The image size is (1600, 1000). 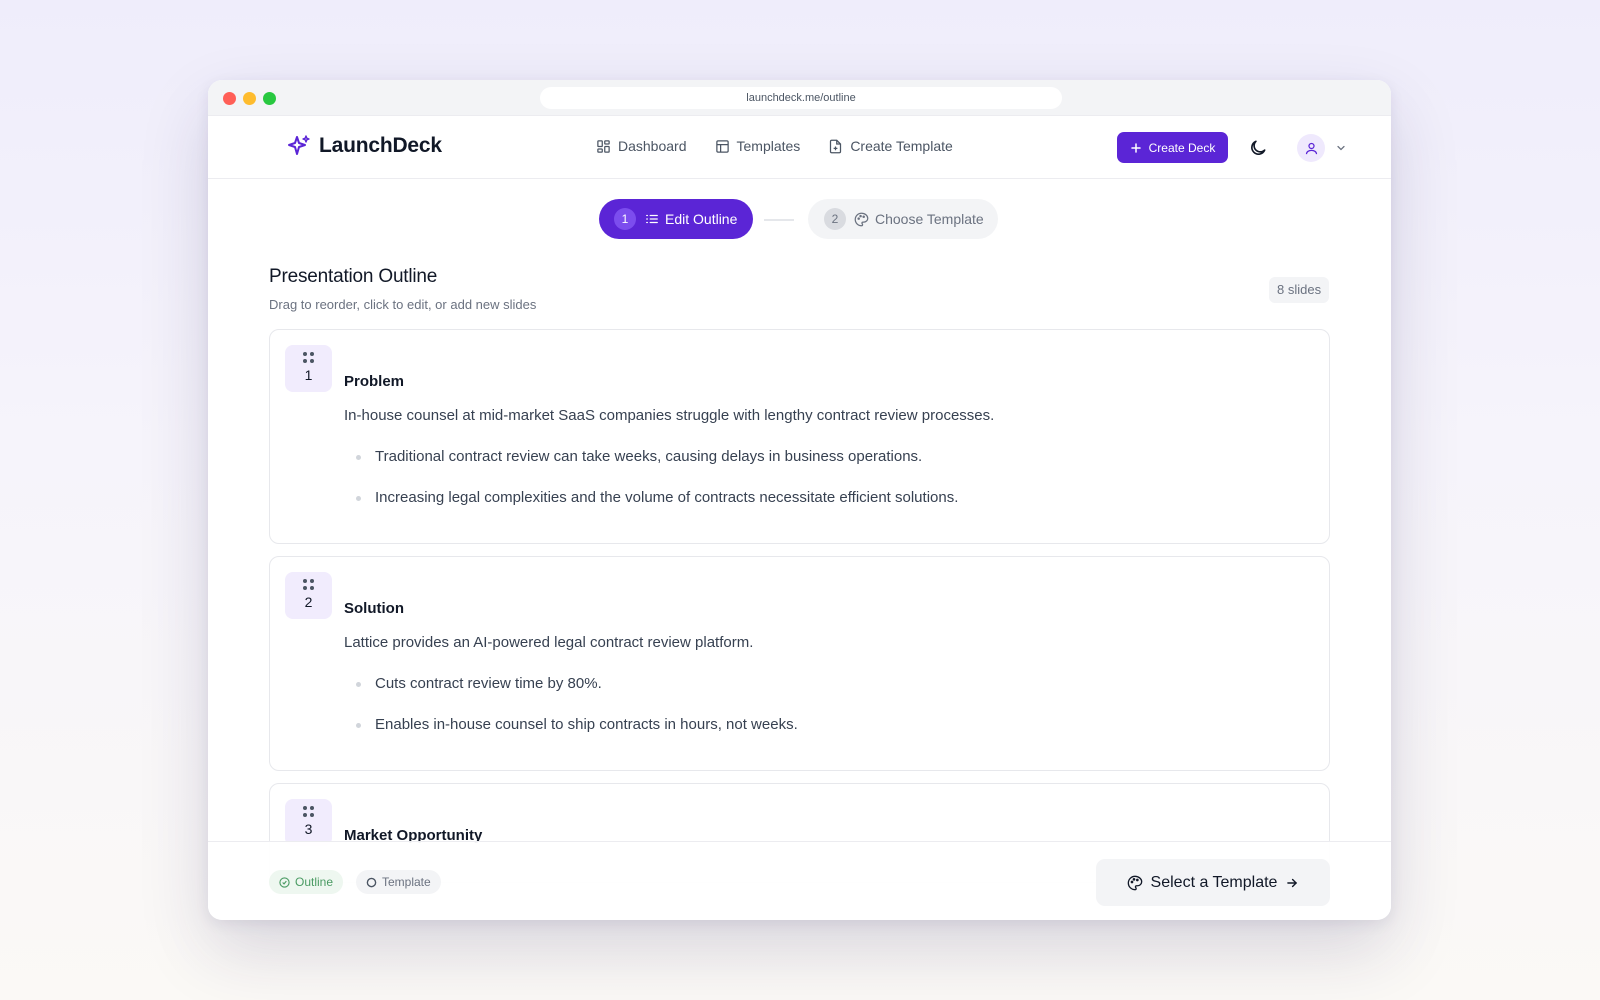 I want to click on step-choose-template: 2 Choose Template, so click(x=903, y=219).